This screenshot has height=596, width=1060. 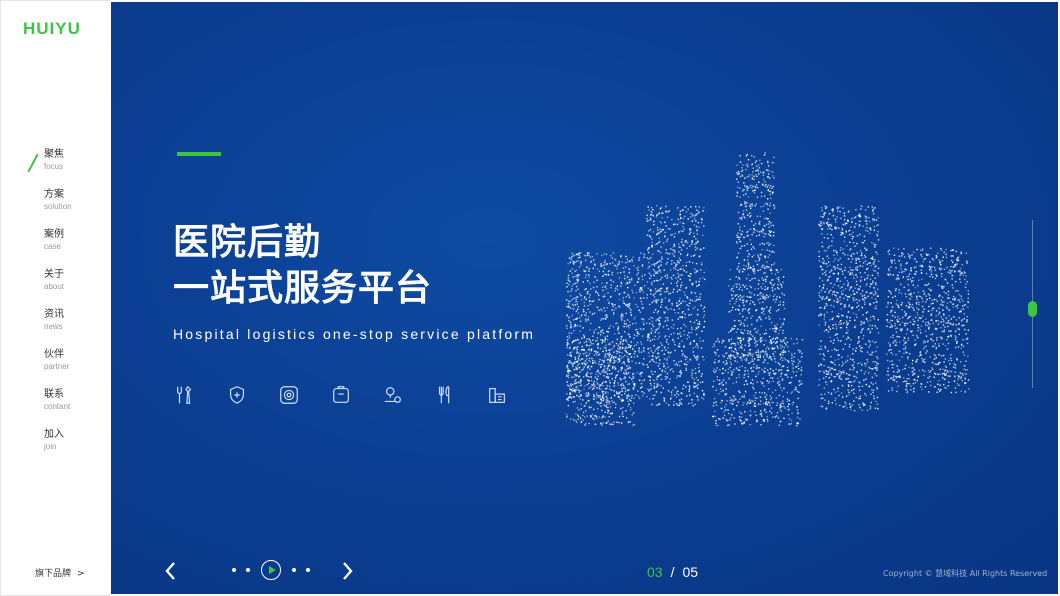 I want to click on building-icon, so click(x=497, y=395).